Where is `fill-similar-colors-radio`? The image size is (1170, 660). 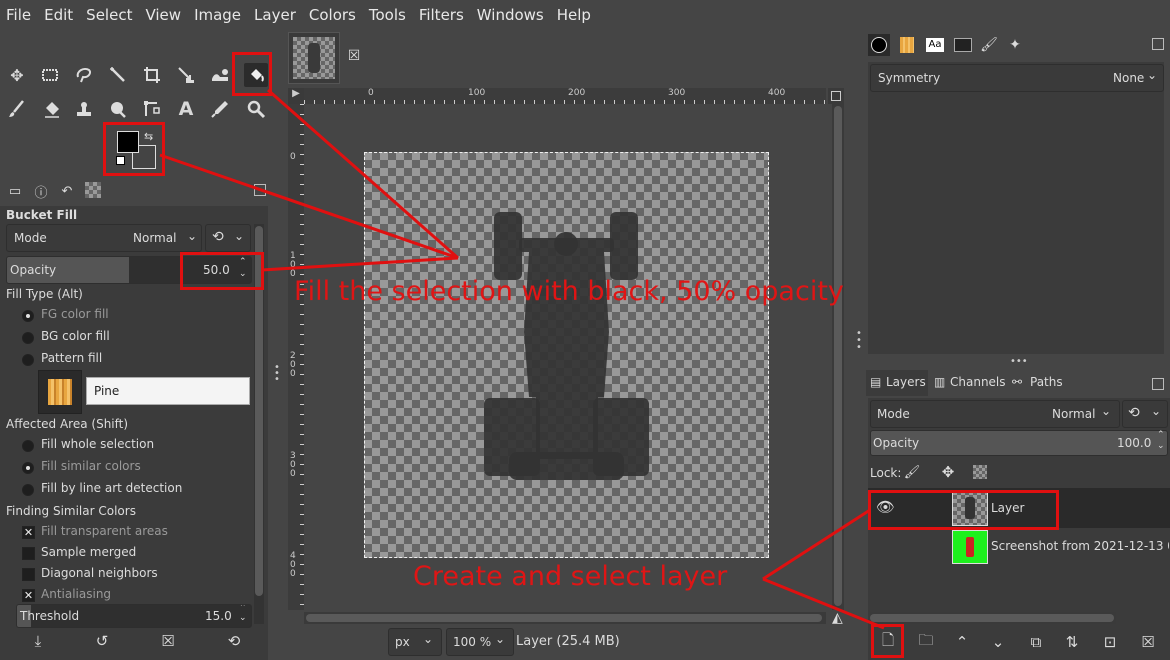 fill-similar-colors-radio is located at coordinates (28, 468).